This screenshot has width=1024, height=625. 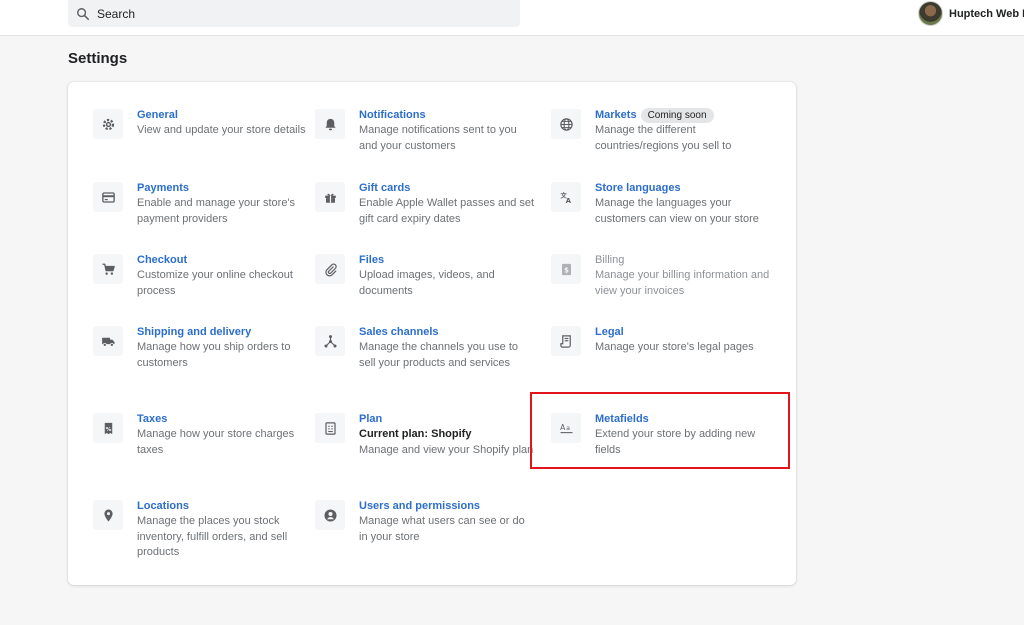 What do you see at coordinates (163, 188) in the screenshot?
I see `settings-item-title: Payments` at bounding box center [163, 188].